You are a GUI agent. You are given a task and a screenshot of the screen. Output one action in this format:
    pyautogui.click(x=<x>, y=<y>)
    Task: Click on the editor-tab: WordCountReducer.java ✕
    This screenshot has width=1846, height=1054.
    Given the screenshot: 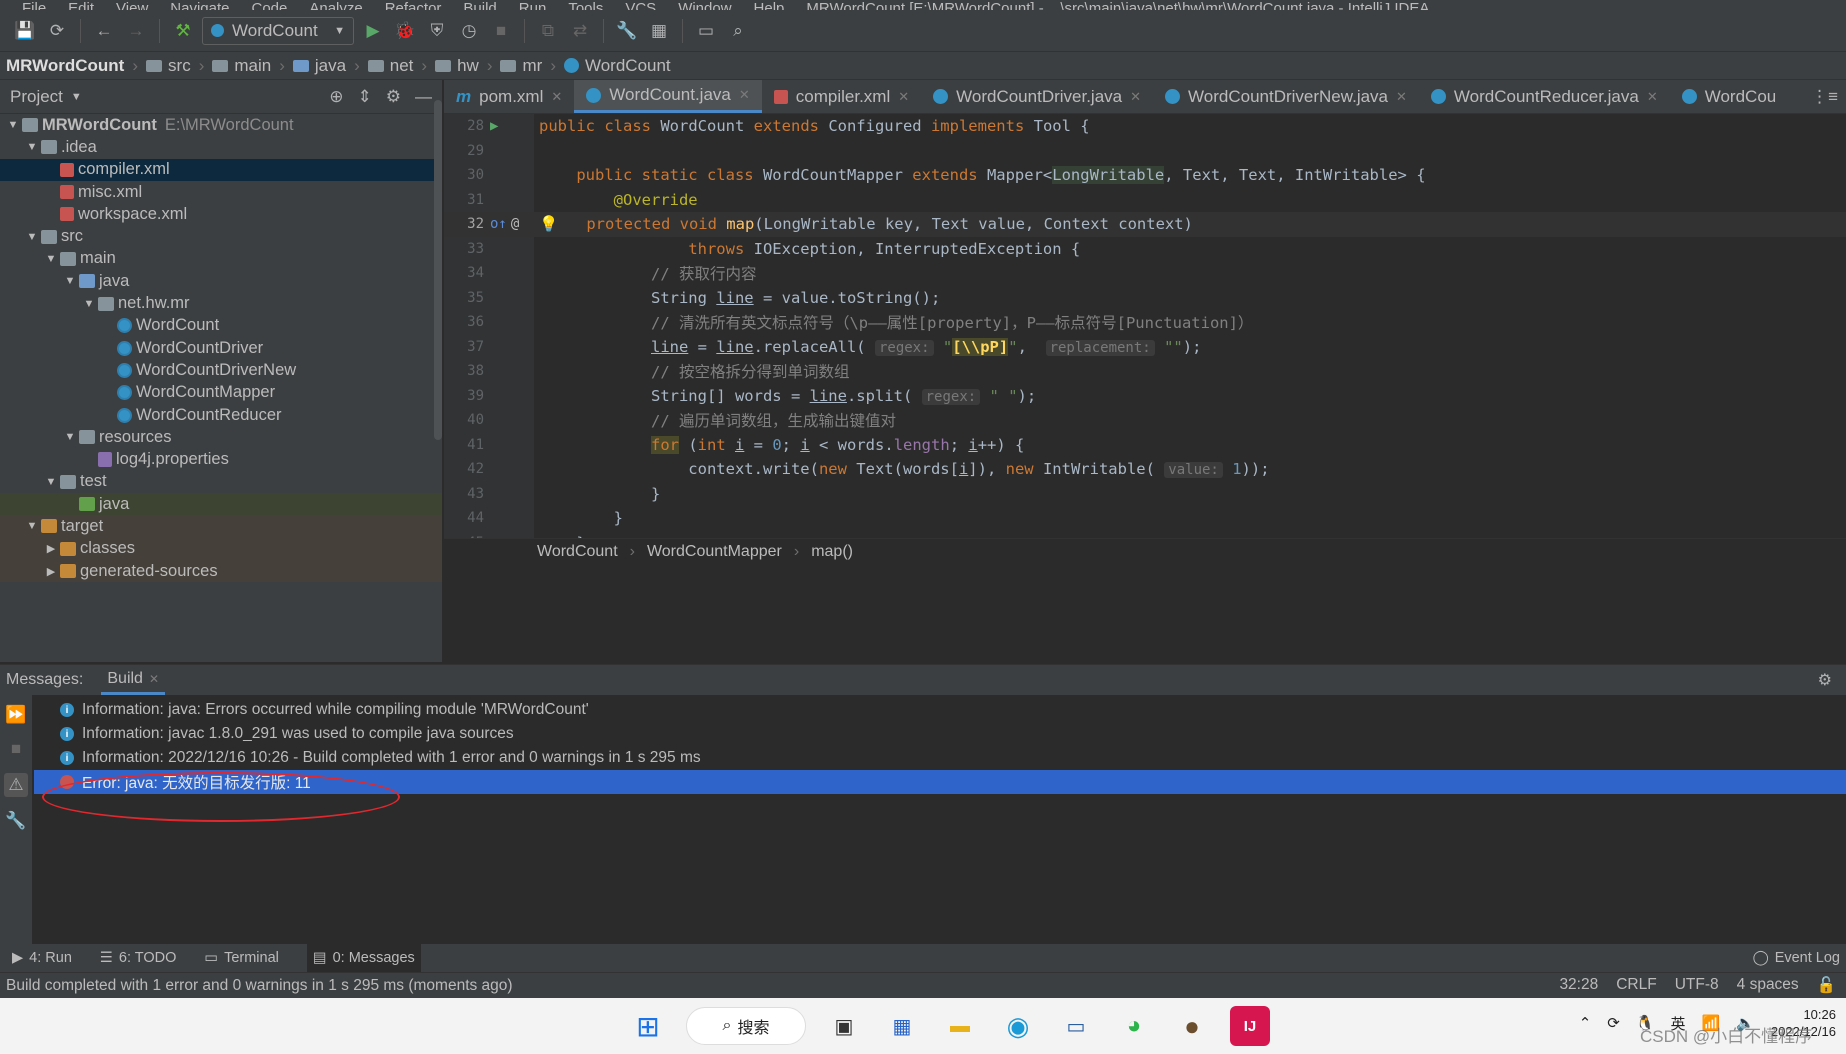 What is the action you would take?
    pyautogui.click(x=1544, y=96)
    